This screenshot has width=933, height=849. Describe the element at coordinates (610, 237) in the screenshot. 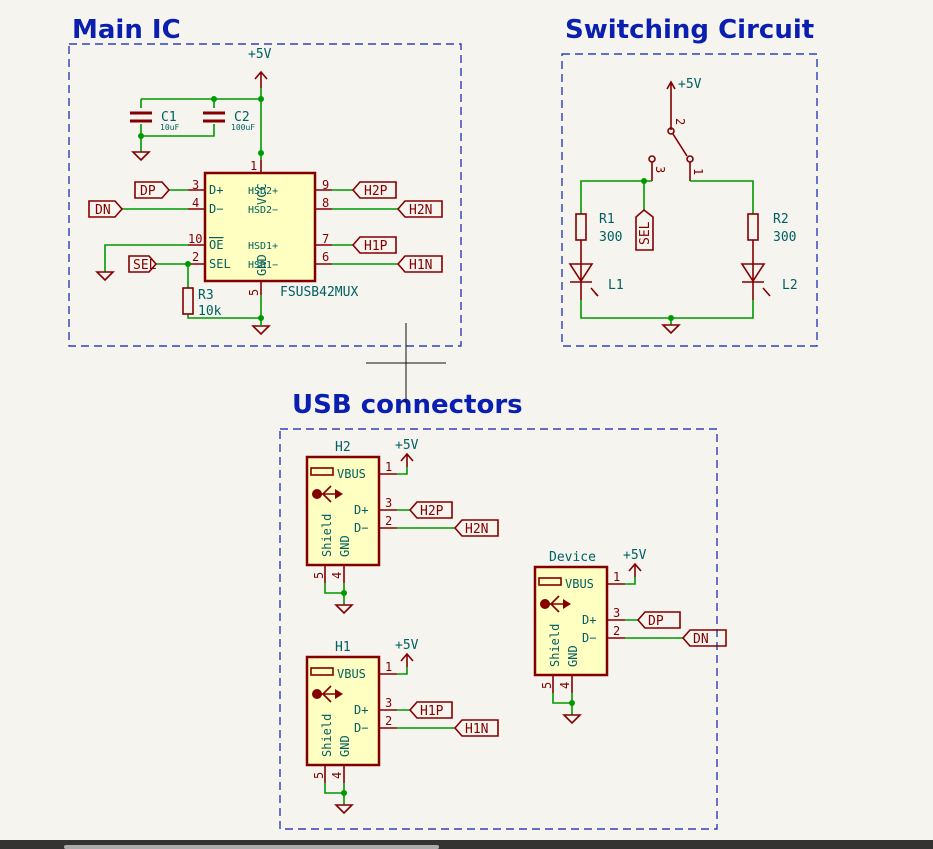

I see `svg-text: 300` at that location.